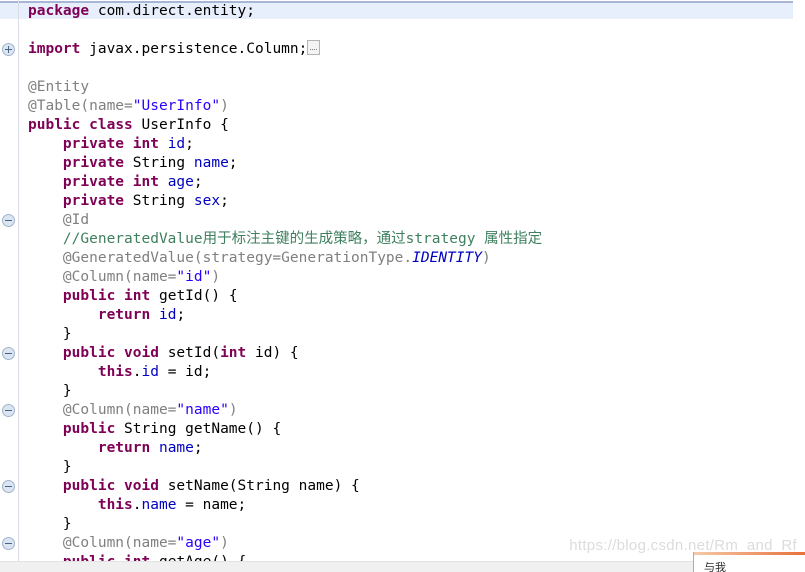 The image size is (805, 572). I want to click on corner-panel: 与我, so click(749, 562).